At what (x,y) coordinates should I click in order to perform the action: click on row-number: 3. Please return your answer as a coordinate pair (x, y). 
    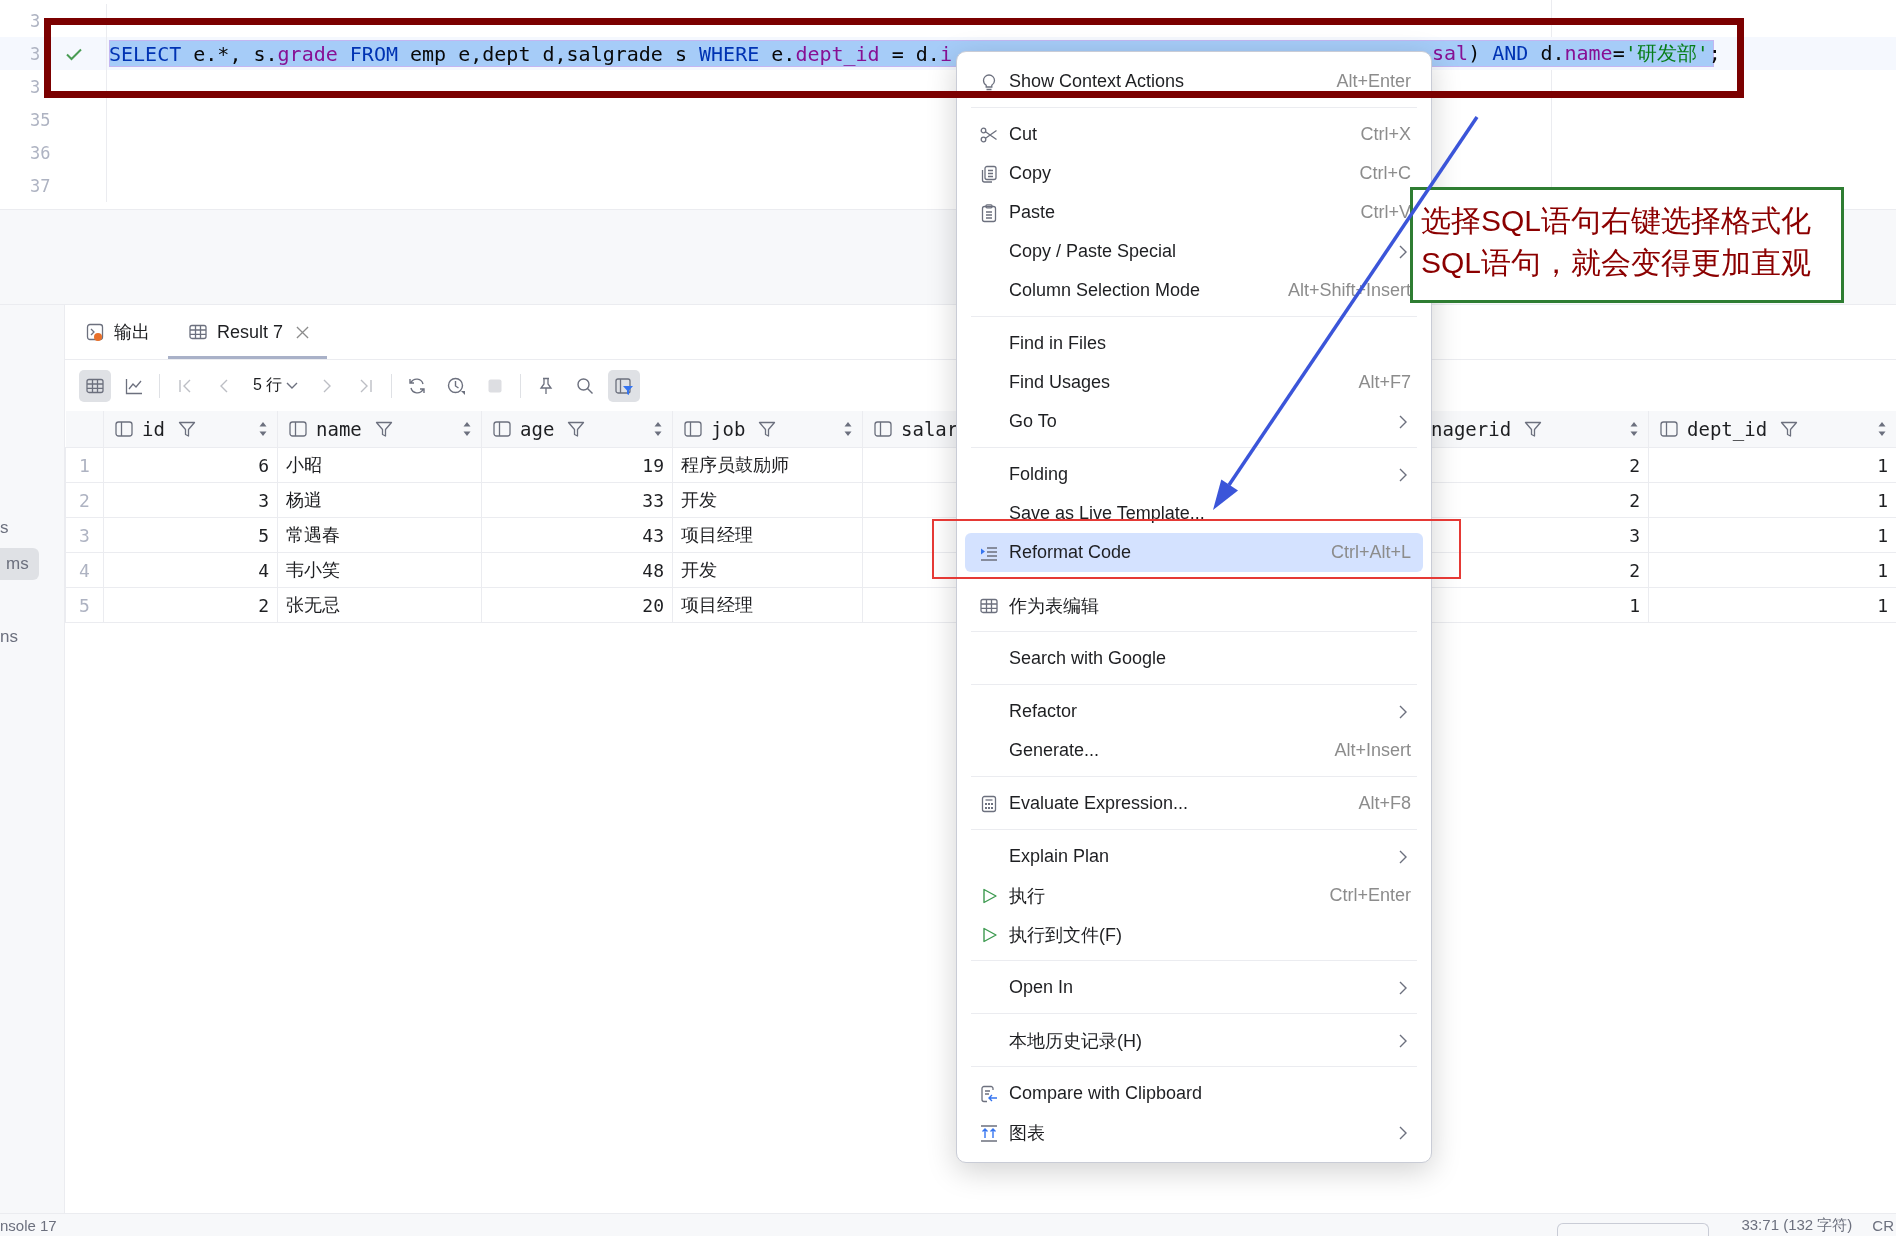
    Looking at the image, I should click on (84, 535).